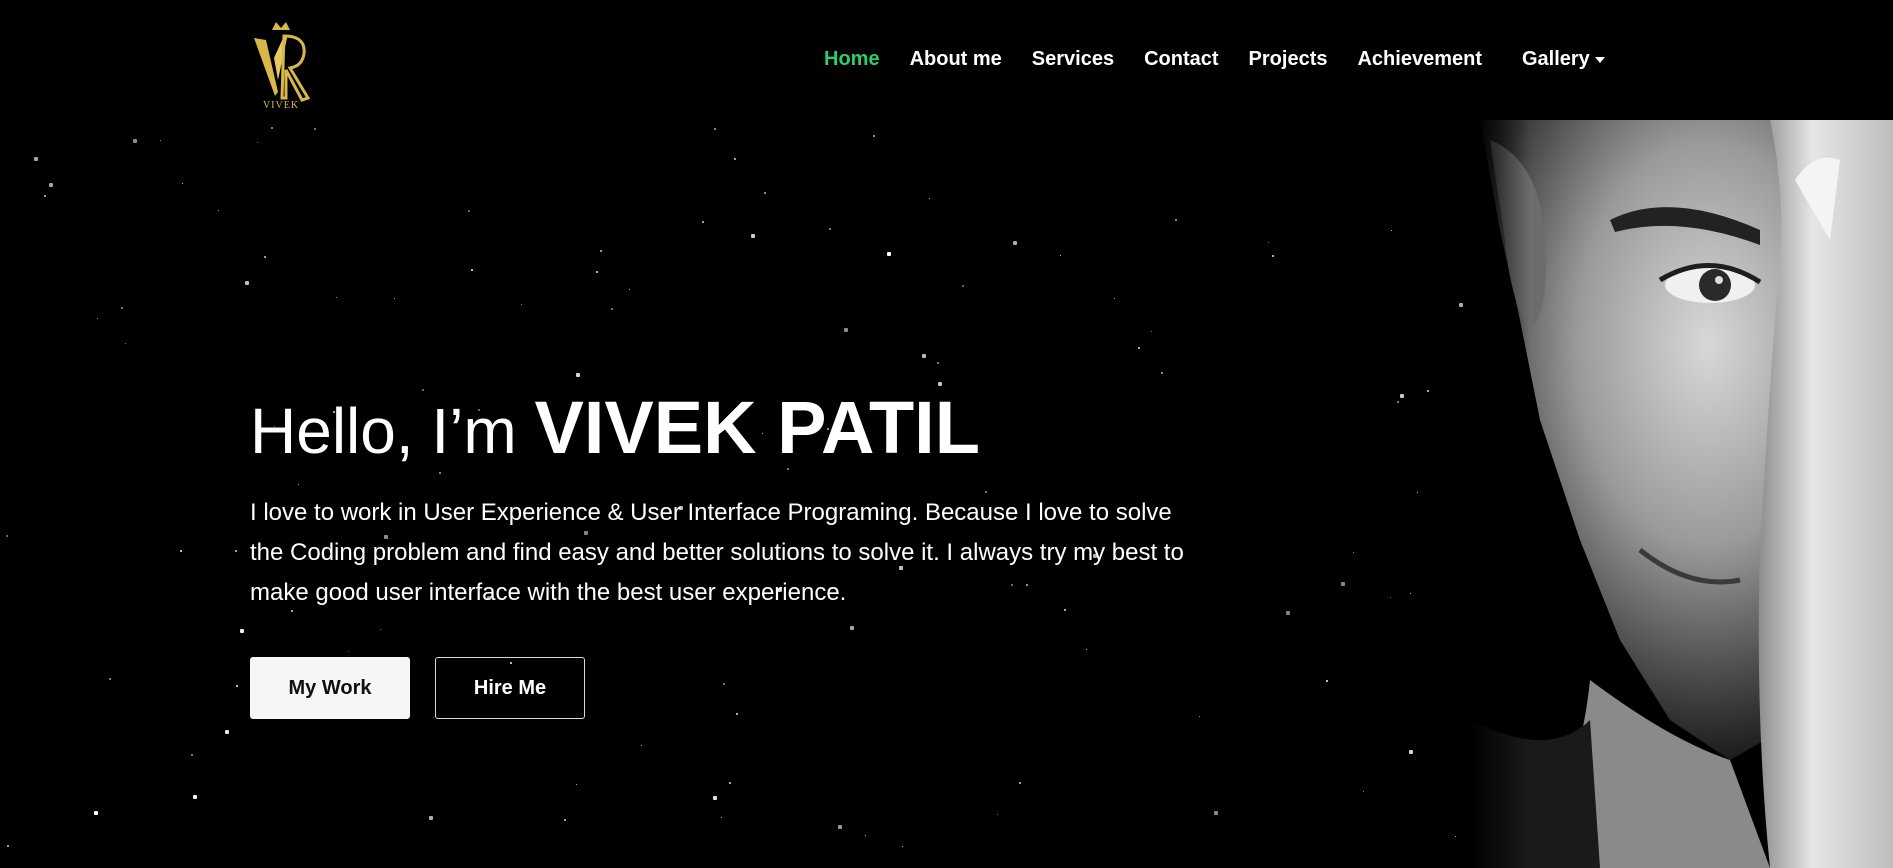 This screenshot has width=1893, height=868. Describe the element at coordinates (281, 105) in the screenshot. I see `svg-text: VIVEK` at that location.